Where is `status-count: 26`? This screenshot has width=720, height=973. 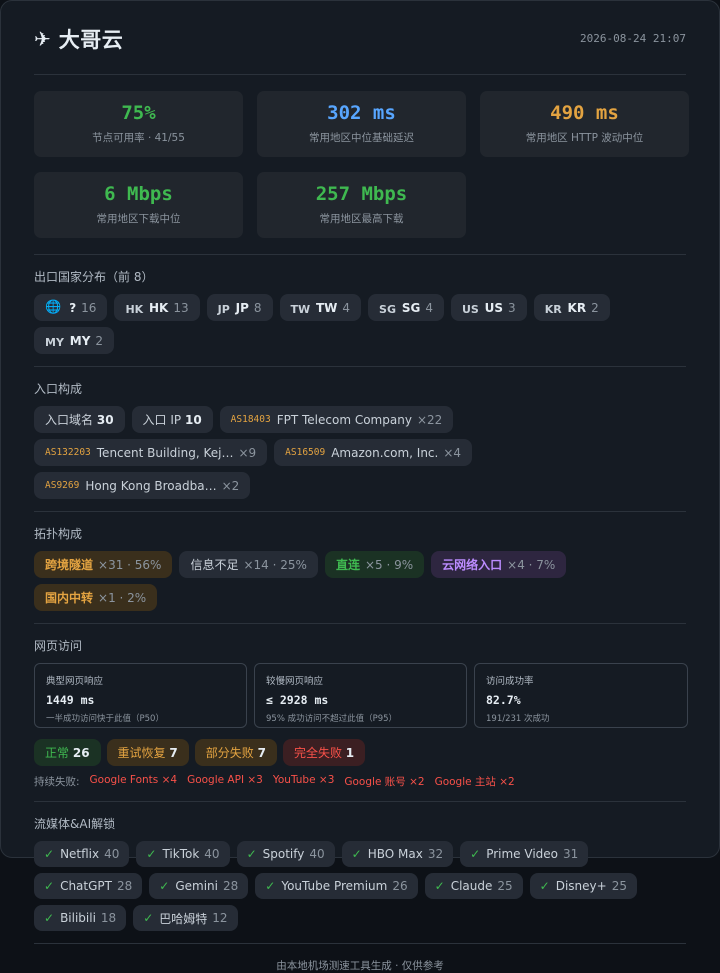
status-count: 26 is located at coordinates (81, 752).